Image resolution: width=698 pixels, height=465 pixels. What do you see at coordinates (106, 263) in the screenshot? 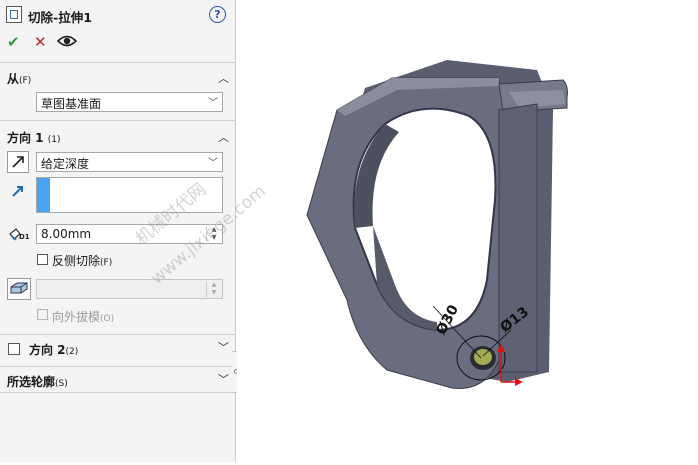
I see `flip-side-suffix: (F)` at bounding box center [106, 263].